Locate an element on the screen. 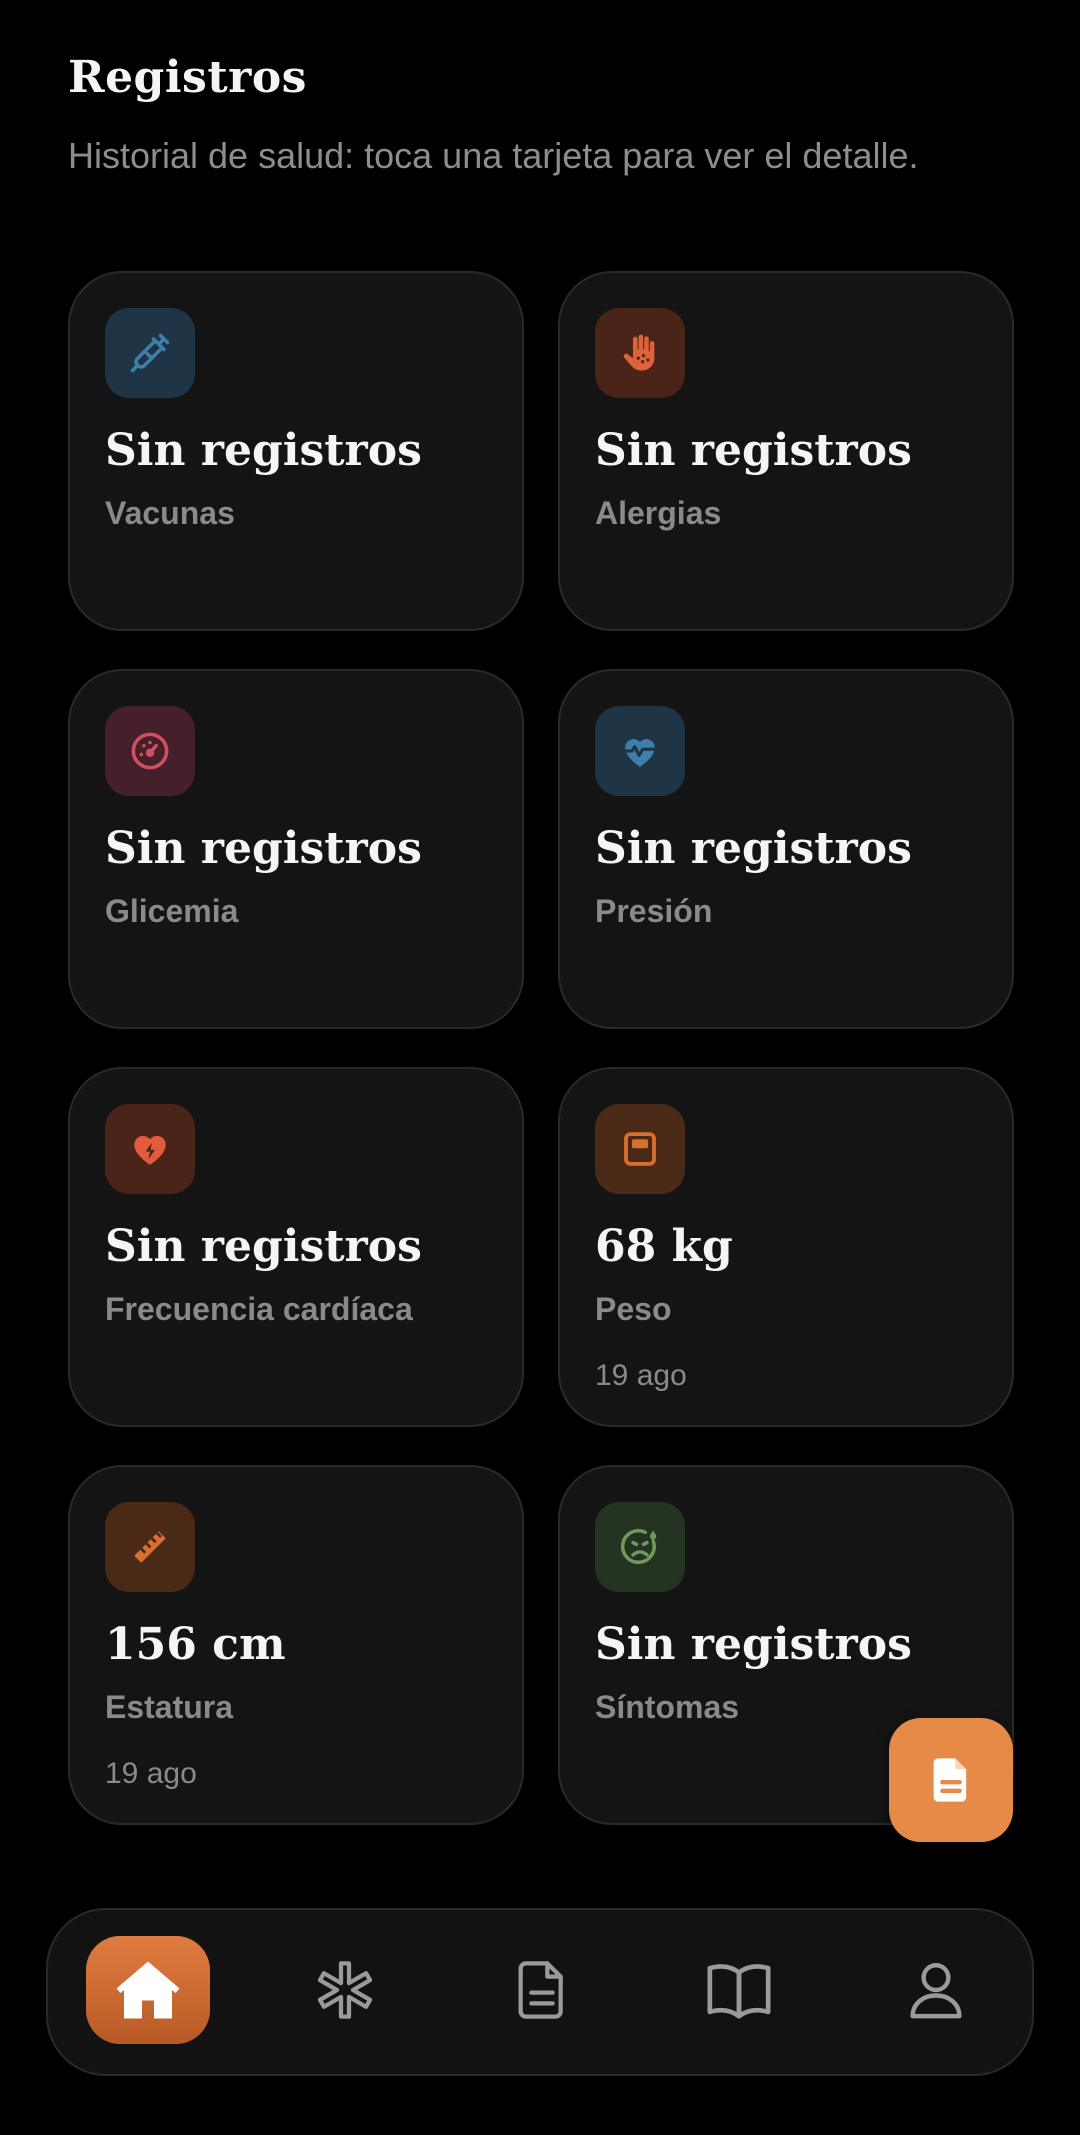  home-icon is located at coordinates (148, 1990).